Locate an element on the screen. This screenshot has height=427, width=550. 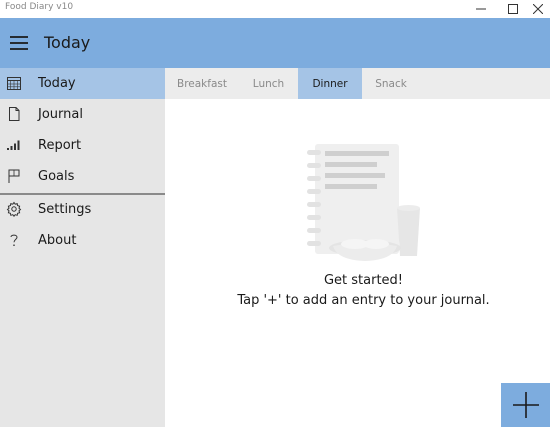
notebook-cup-icon is located at coordinates (363, 202).